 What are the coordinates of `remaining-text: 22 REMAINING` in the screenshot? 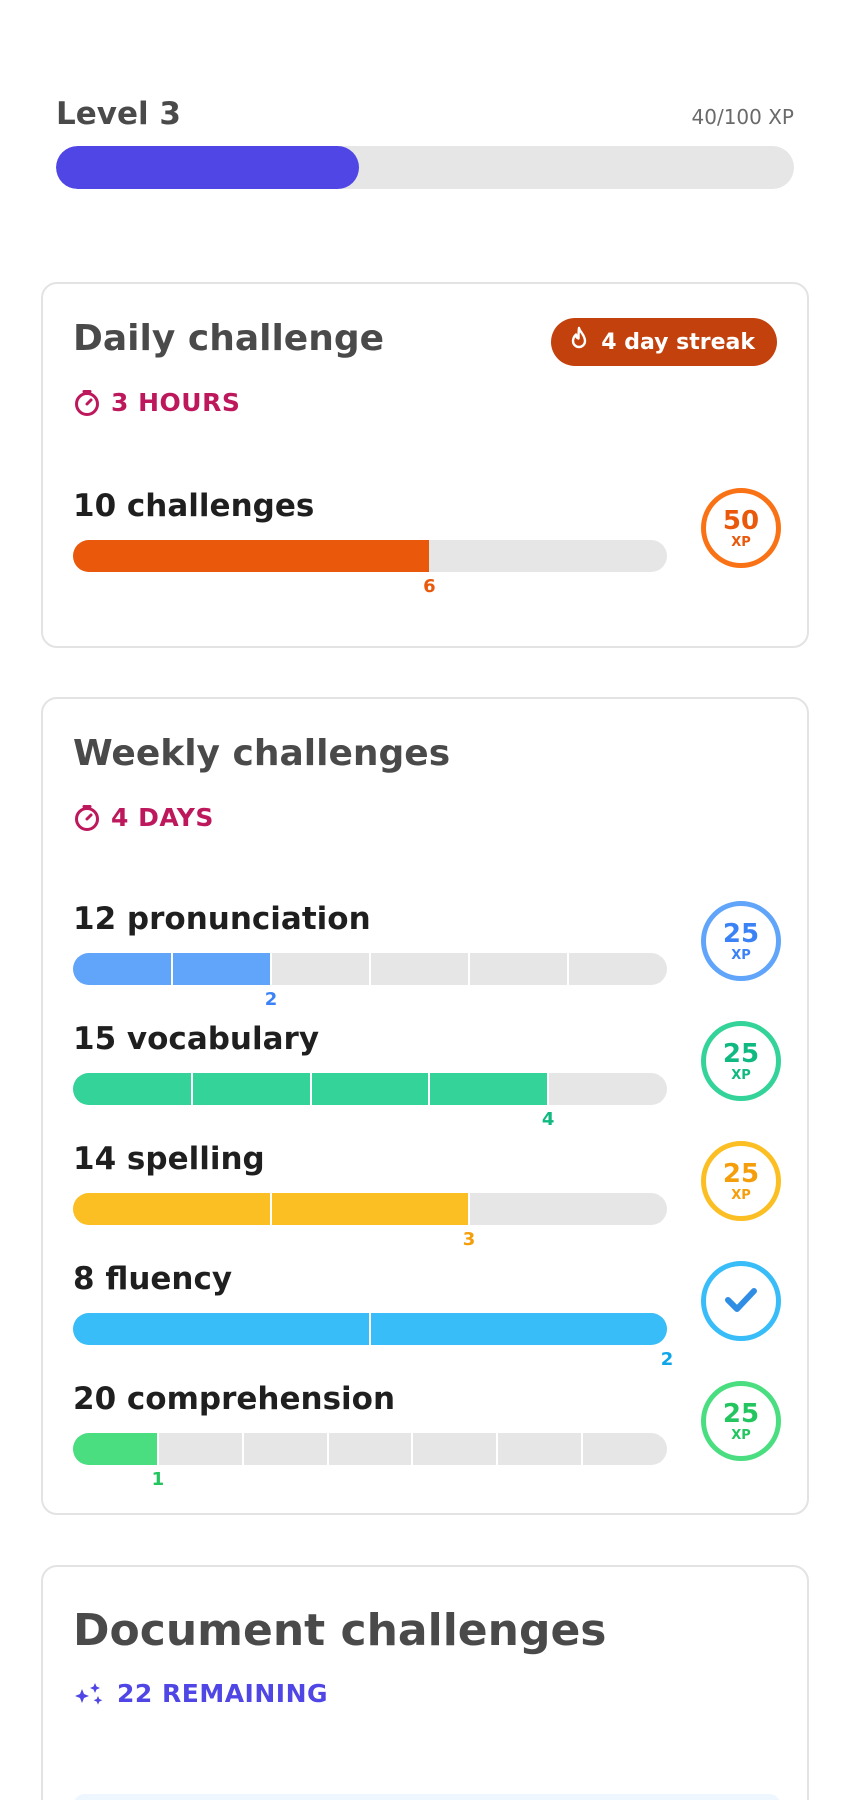 It's located at (223, 1693).